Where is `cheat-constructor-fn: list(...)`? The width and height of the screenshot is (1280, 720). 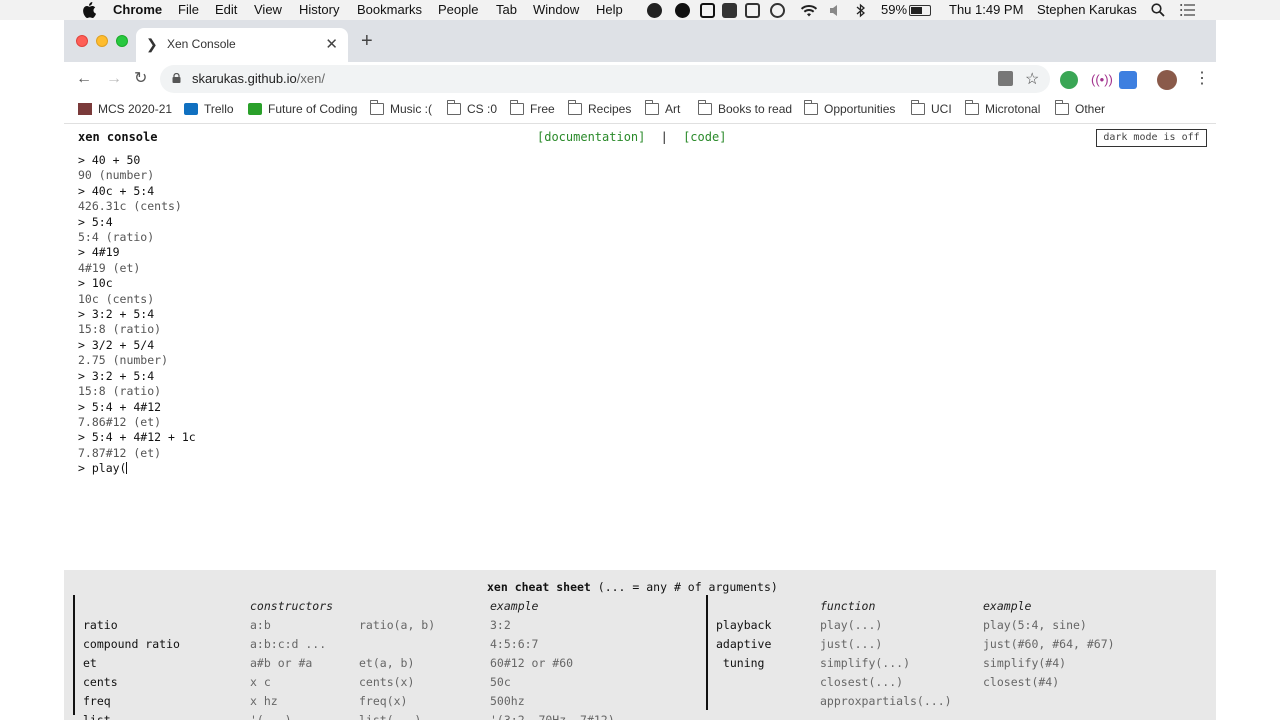 cheat-constructor-fn: list(...) is located at coordinates (390, 716).